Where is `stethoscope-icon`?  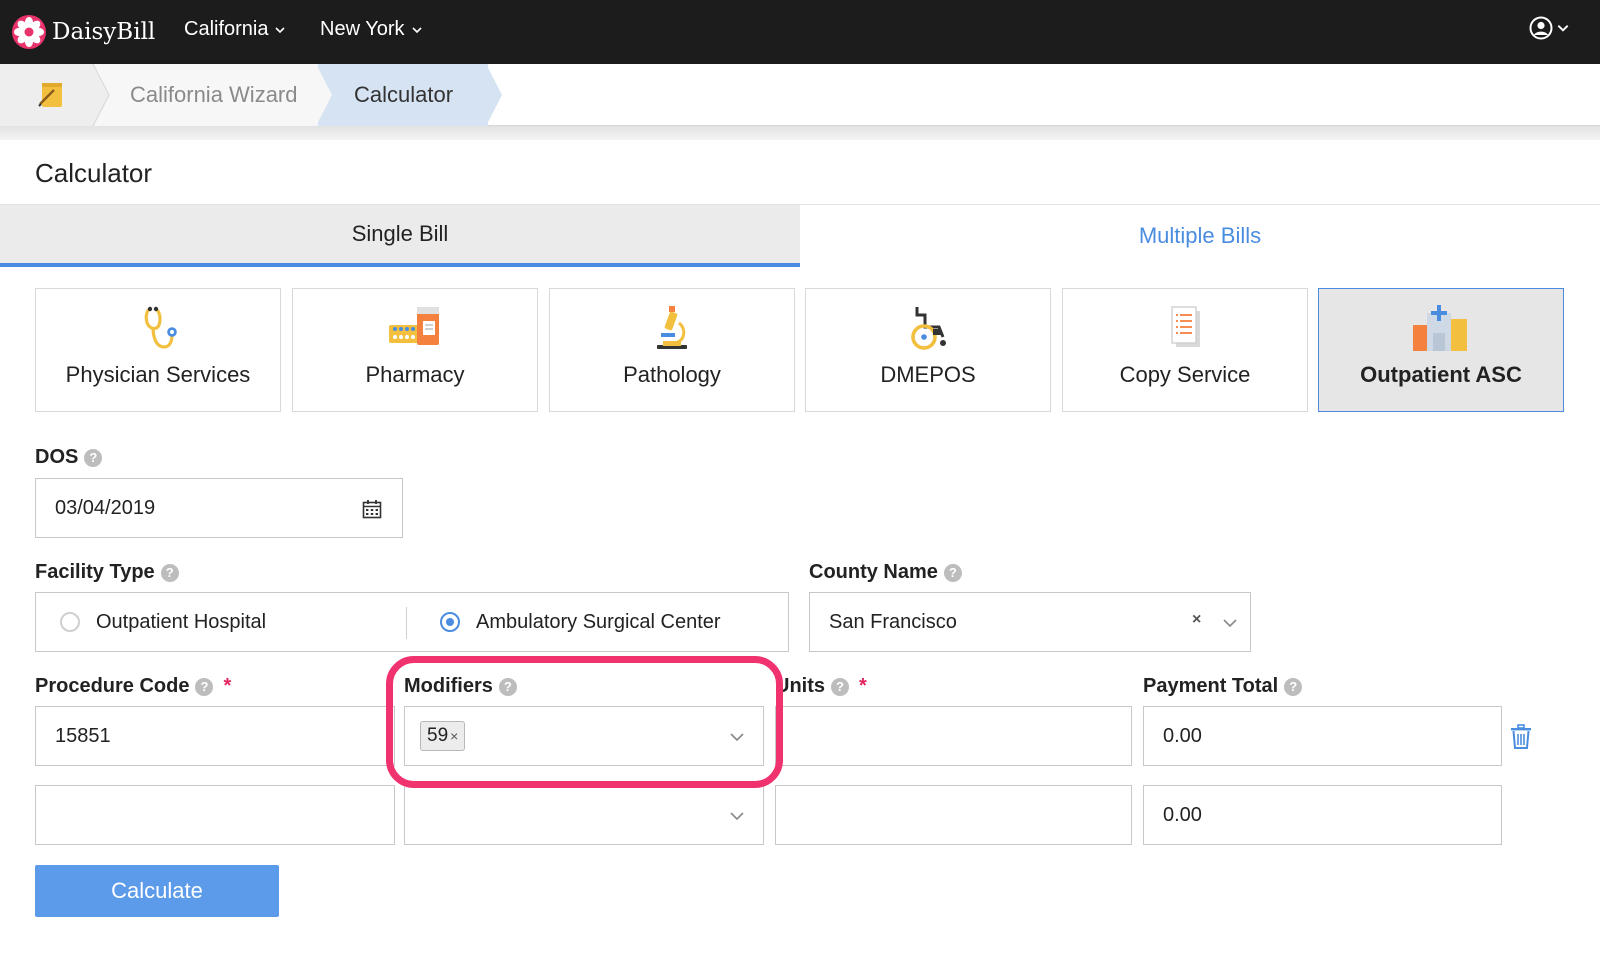
stethoscope-icon is located at coordinates (160, 327).